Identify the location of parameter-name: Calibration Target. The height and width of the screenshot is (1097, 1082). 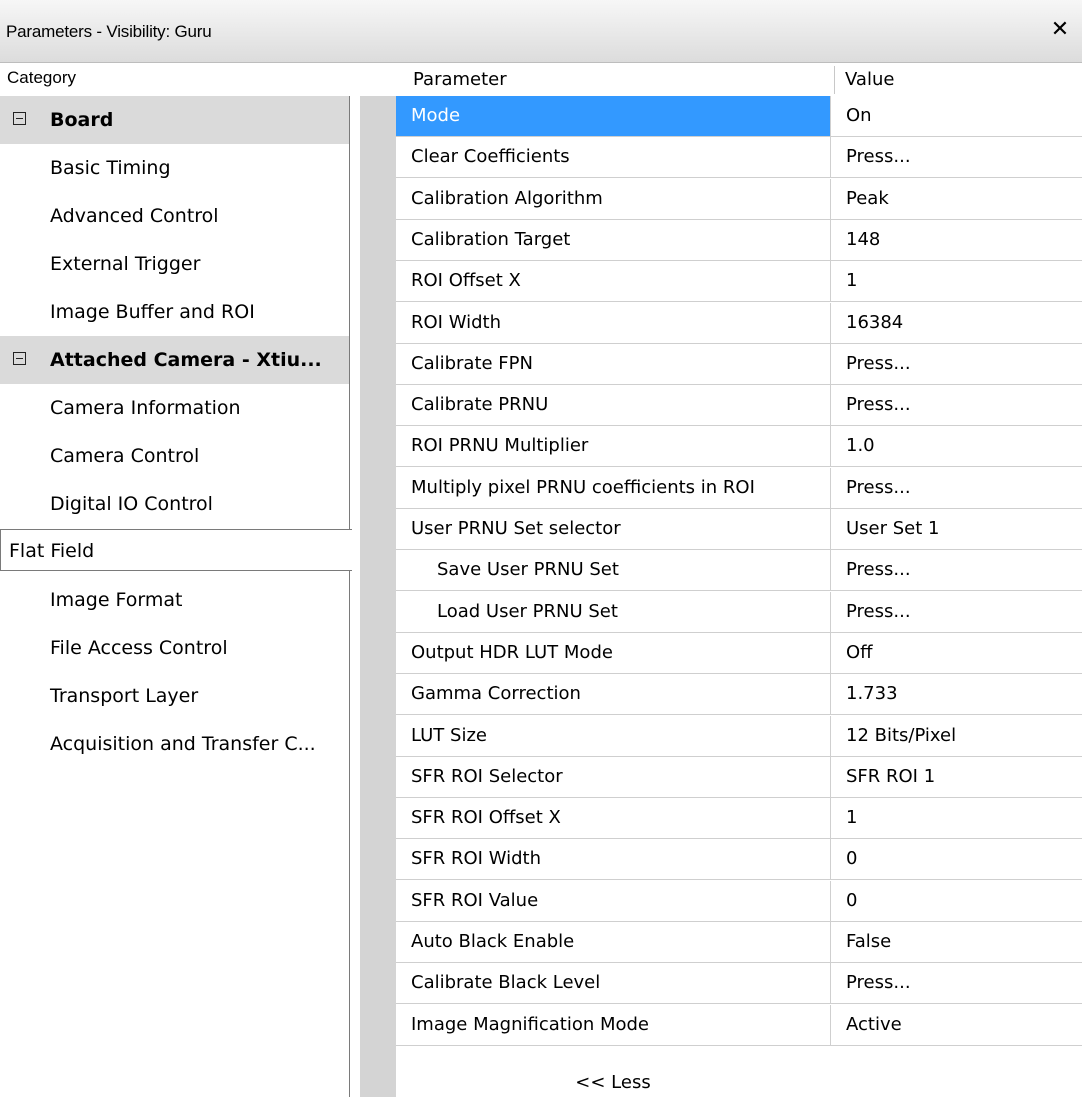
(491, 239).